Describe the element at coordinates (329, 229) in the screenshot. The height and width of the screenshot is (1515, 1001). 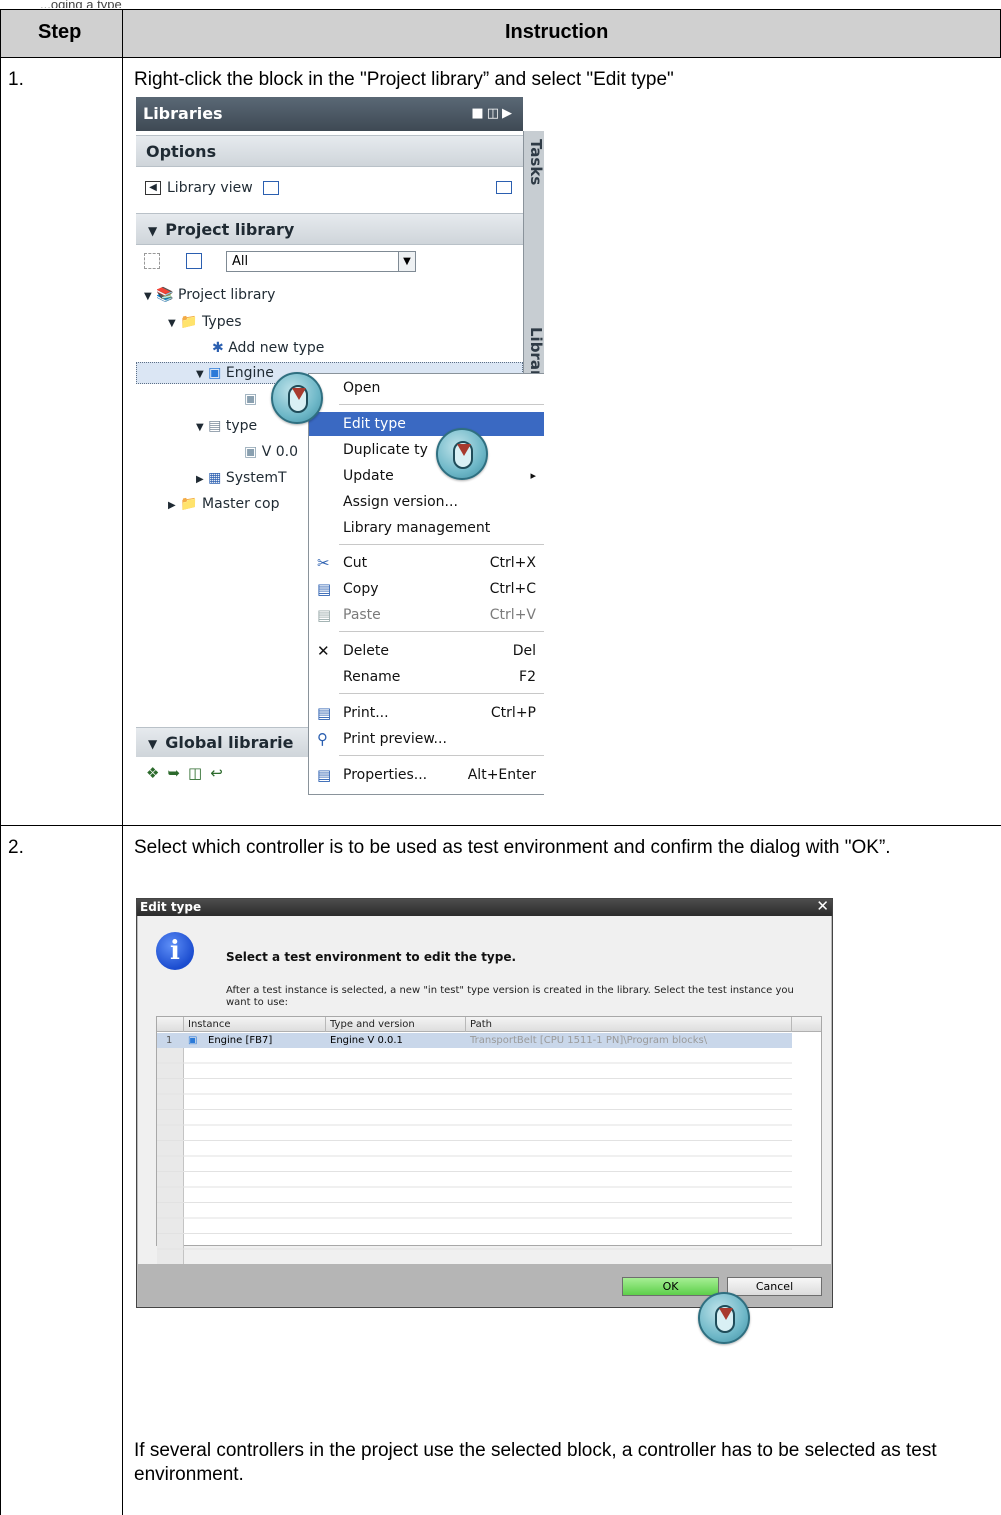
I see `project-library-header: ▼ Project library` at that location.